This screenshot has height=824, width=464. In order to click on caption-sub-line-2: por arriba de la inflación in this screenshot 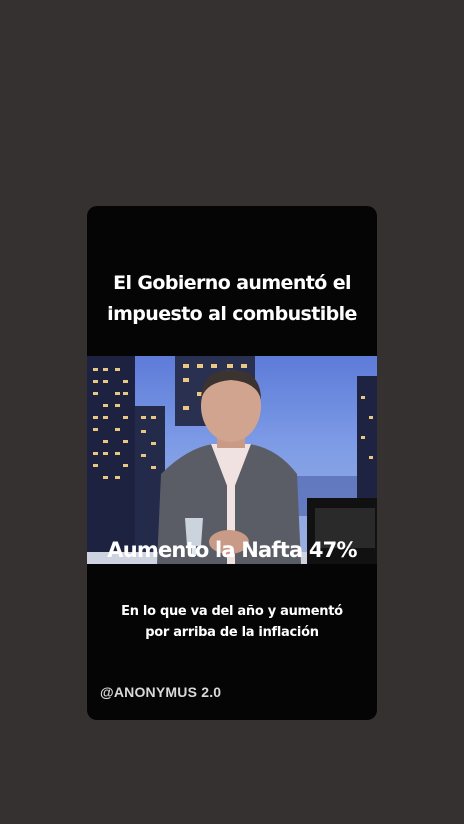, I will do `click(232, 632)`.